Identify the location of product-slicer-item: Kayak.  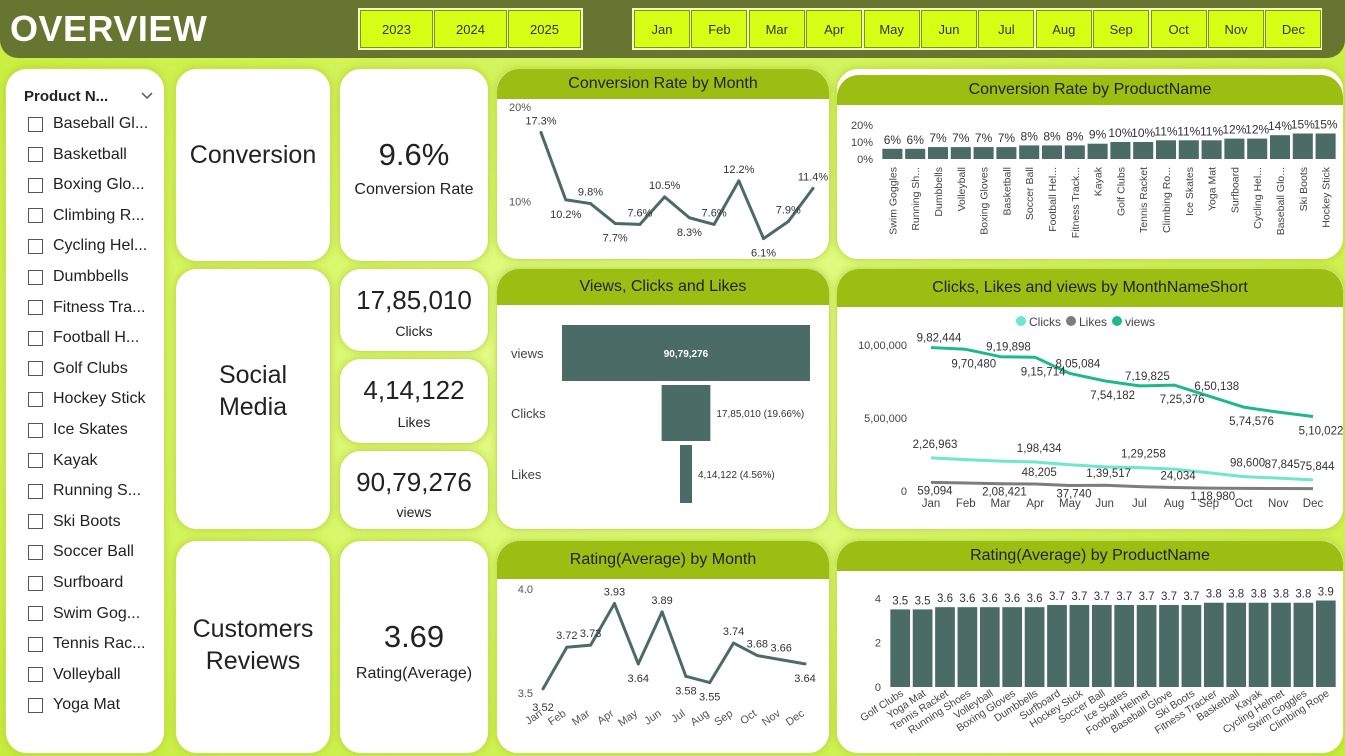
(62, 461).